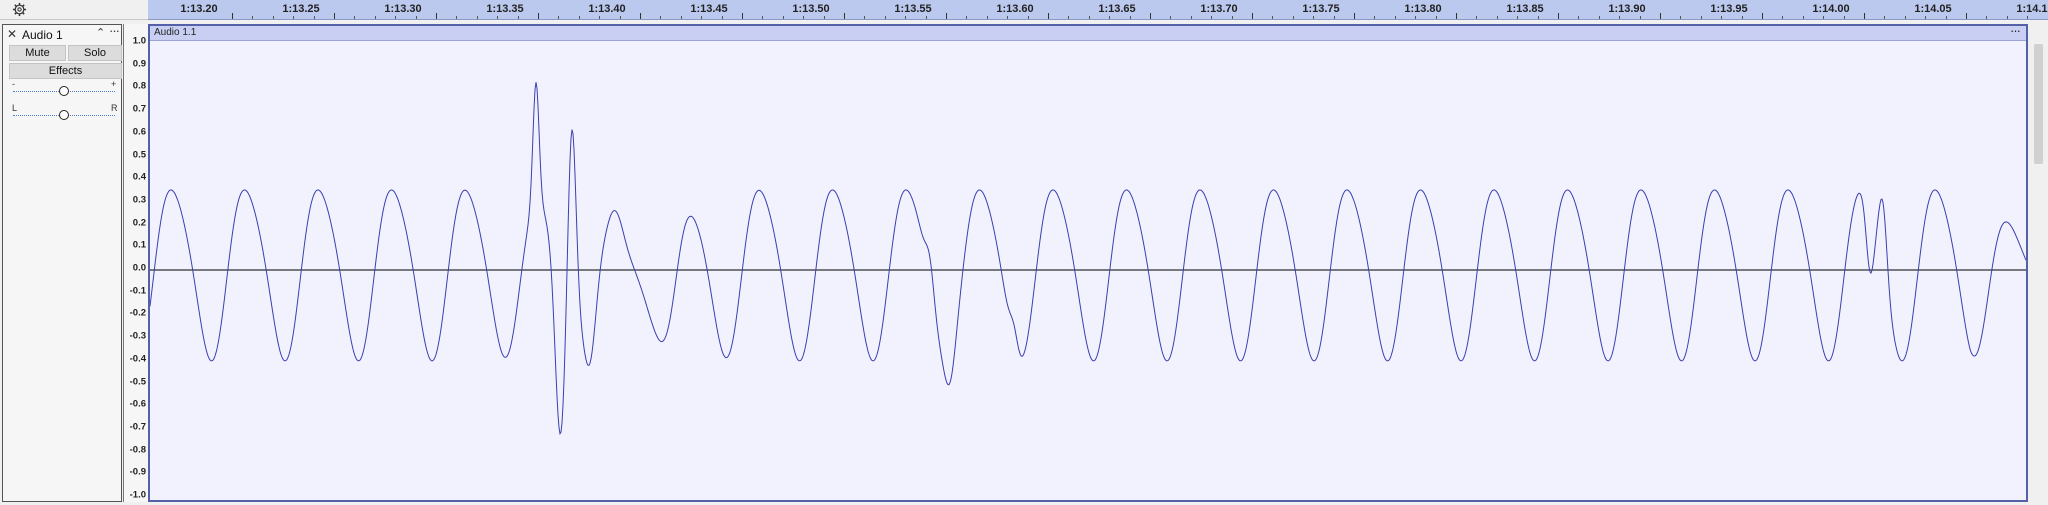  What do you see at coordinates (505, 9) in the screenshot?
I see `ruler-tick-label: 1:13.35` at bounding box center [505, 9].